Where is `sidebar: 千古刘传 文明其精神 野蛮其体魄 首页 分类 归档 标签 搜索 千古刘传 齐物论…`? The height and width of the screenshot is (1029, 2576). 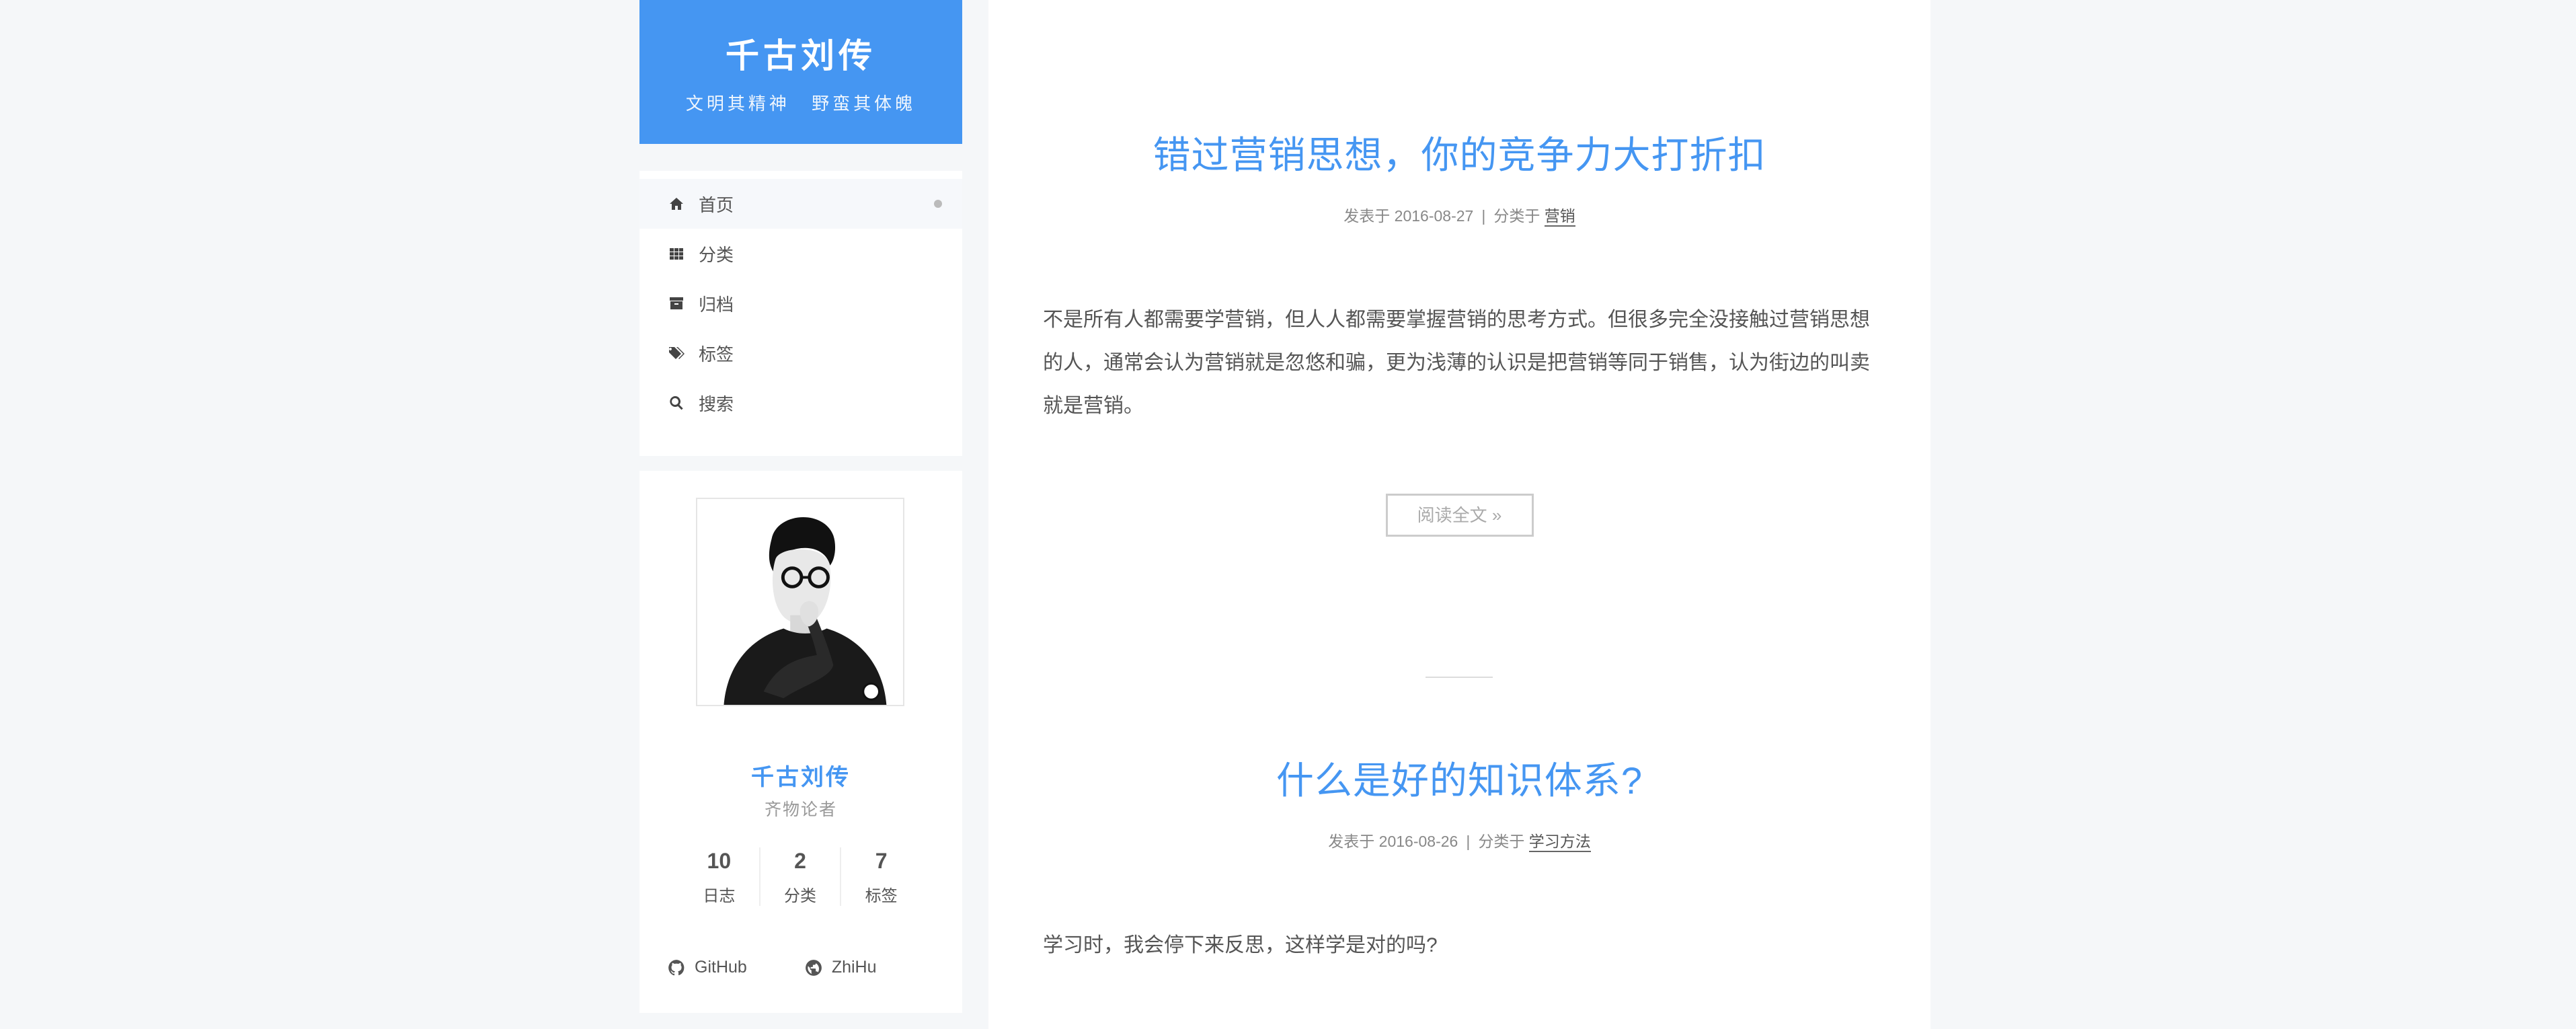
sidebar: 千古刘传 文明其精神 野蛮其体魄 首页 分类 归档 标签 搜索 千古刘传 齐物论… is located at coordinates (801, 507).